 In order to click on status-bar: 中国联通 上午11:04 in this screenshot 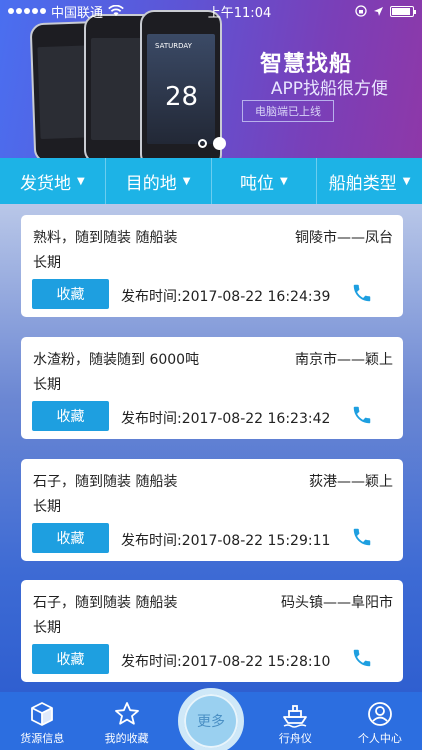, I will do `click(211, 11)`.